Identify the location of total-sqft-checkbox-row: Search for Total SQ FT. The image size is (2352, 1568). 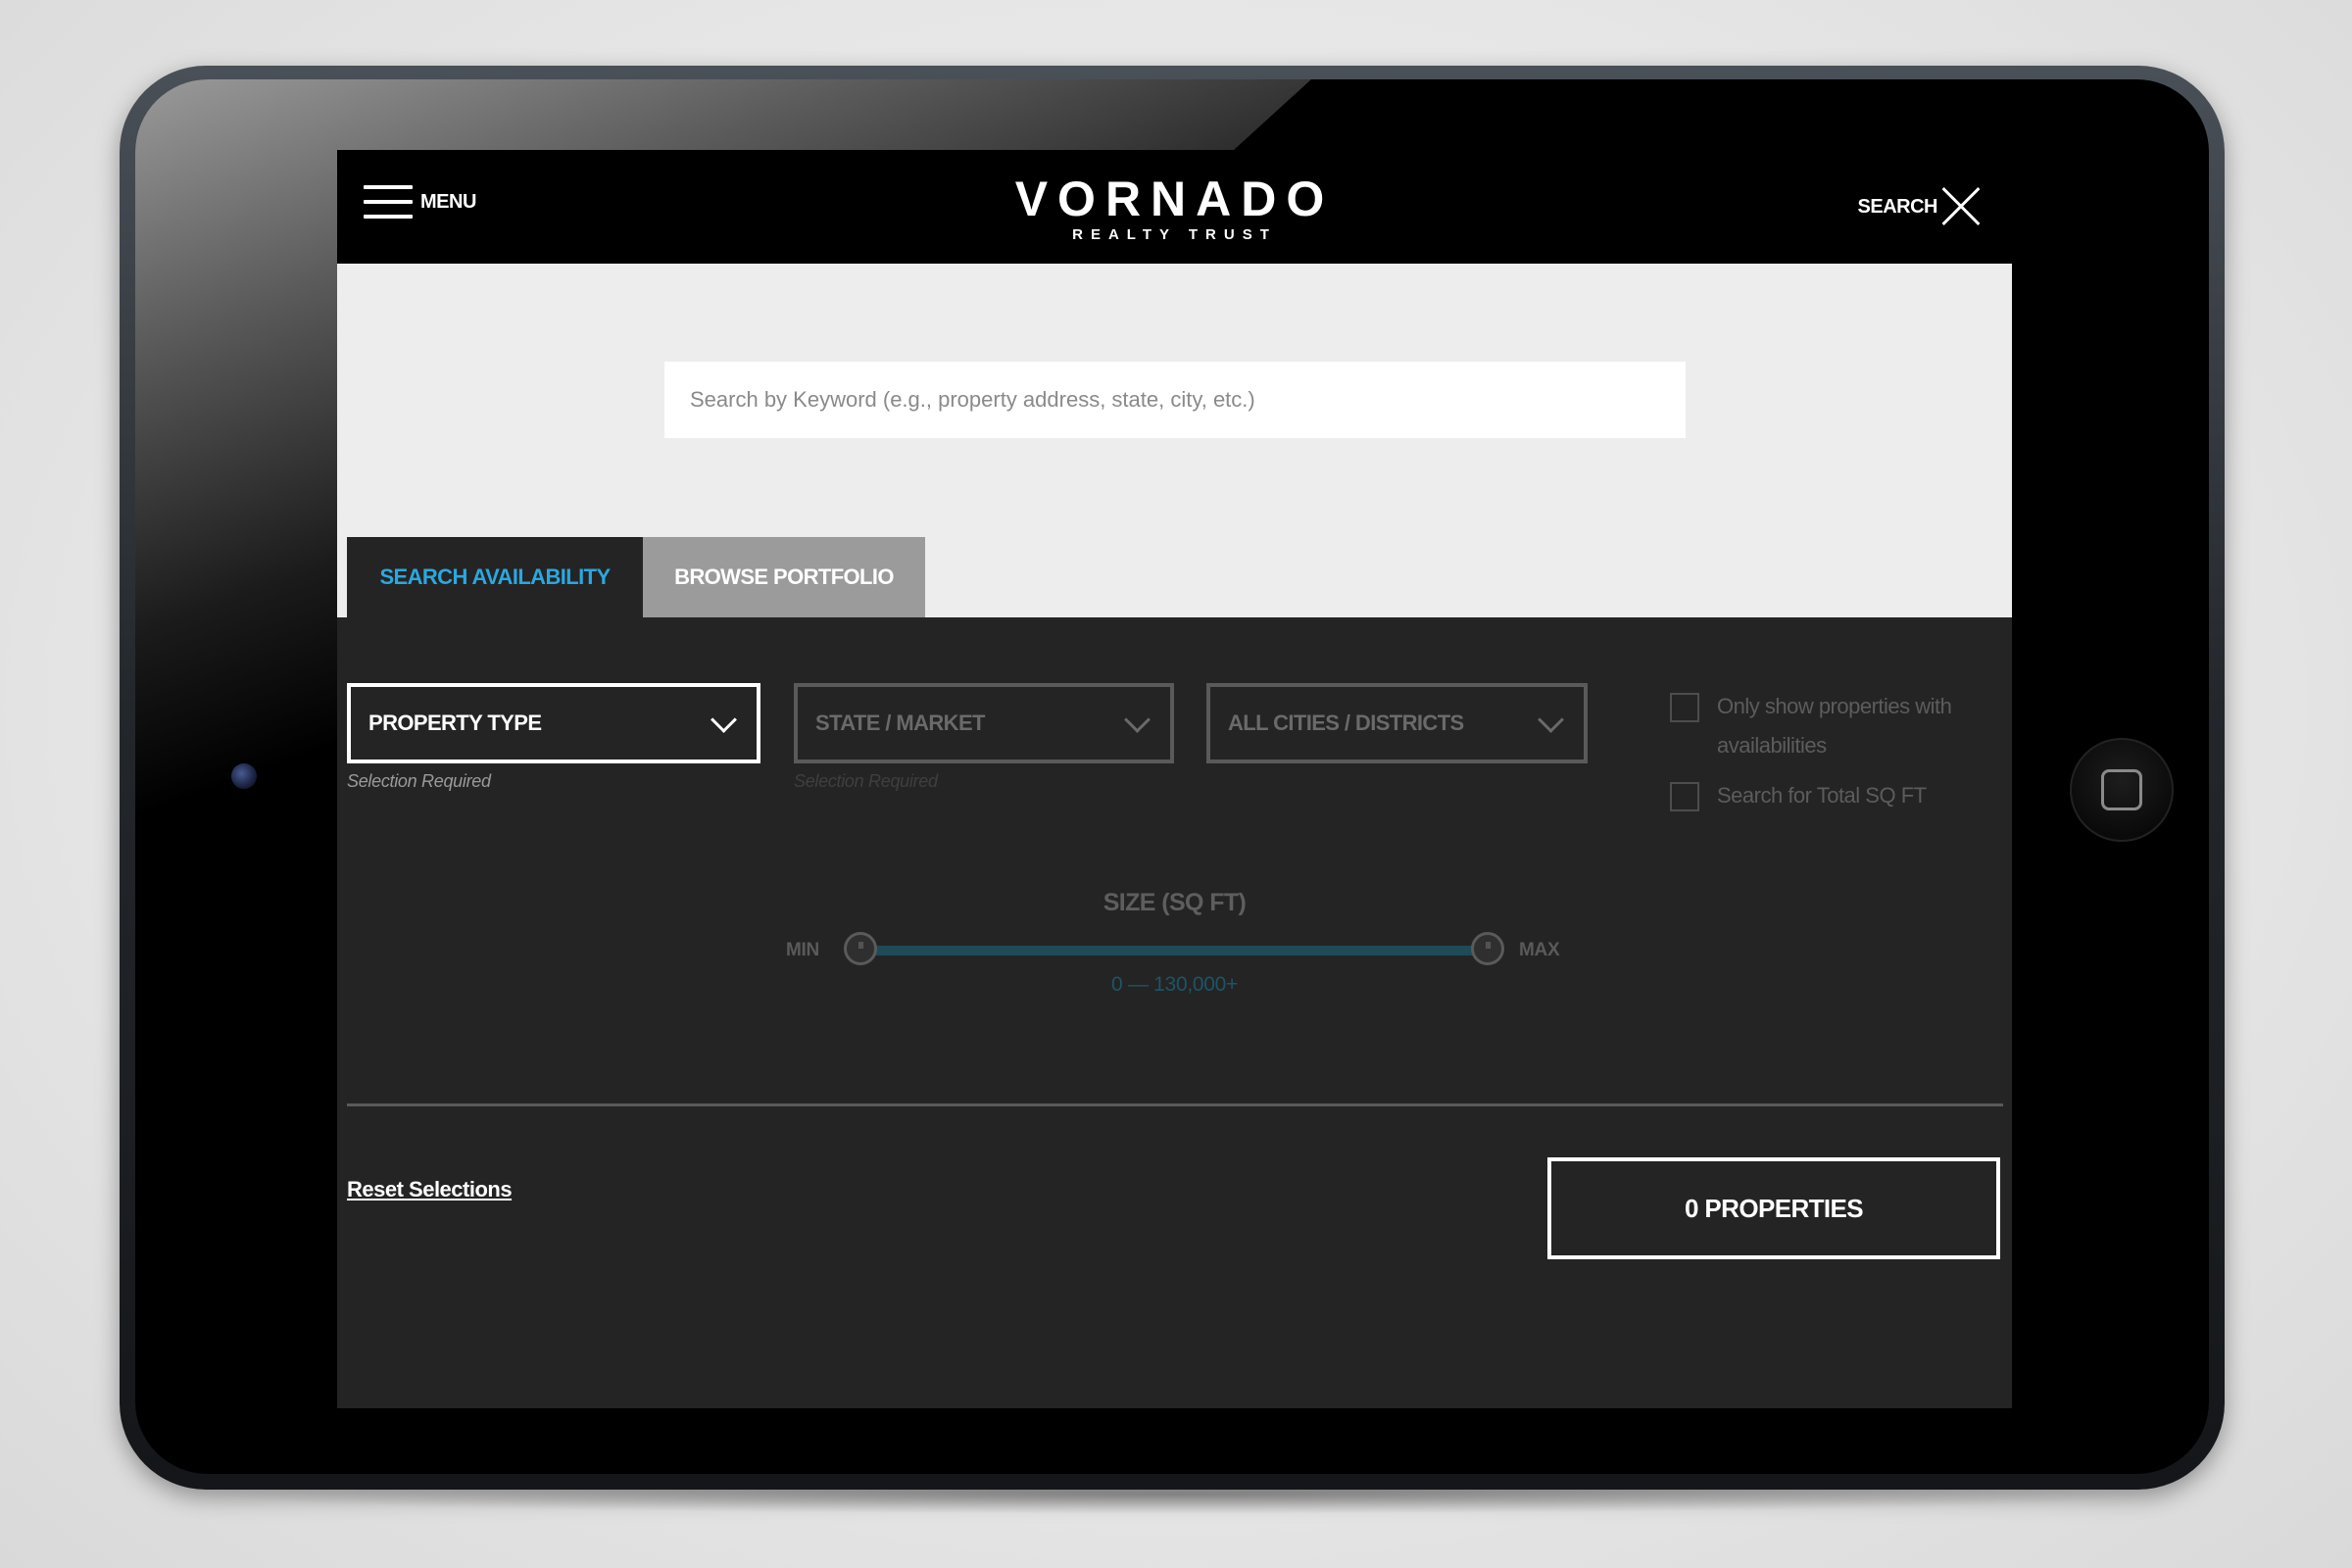
(1840, 798).